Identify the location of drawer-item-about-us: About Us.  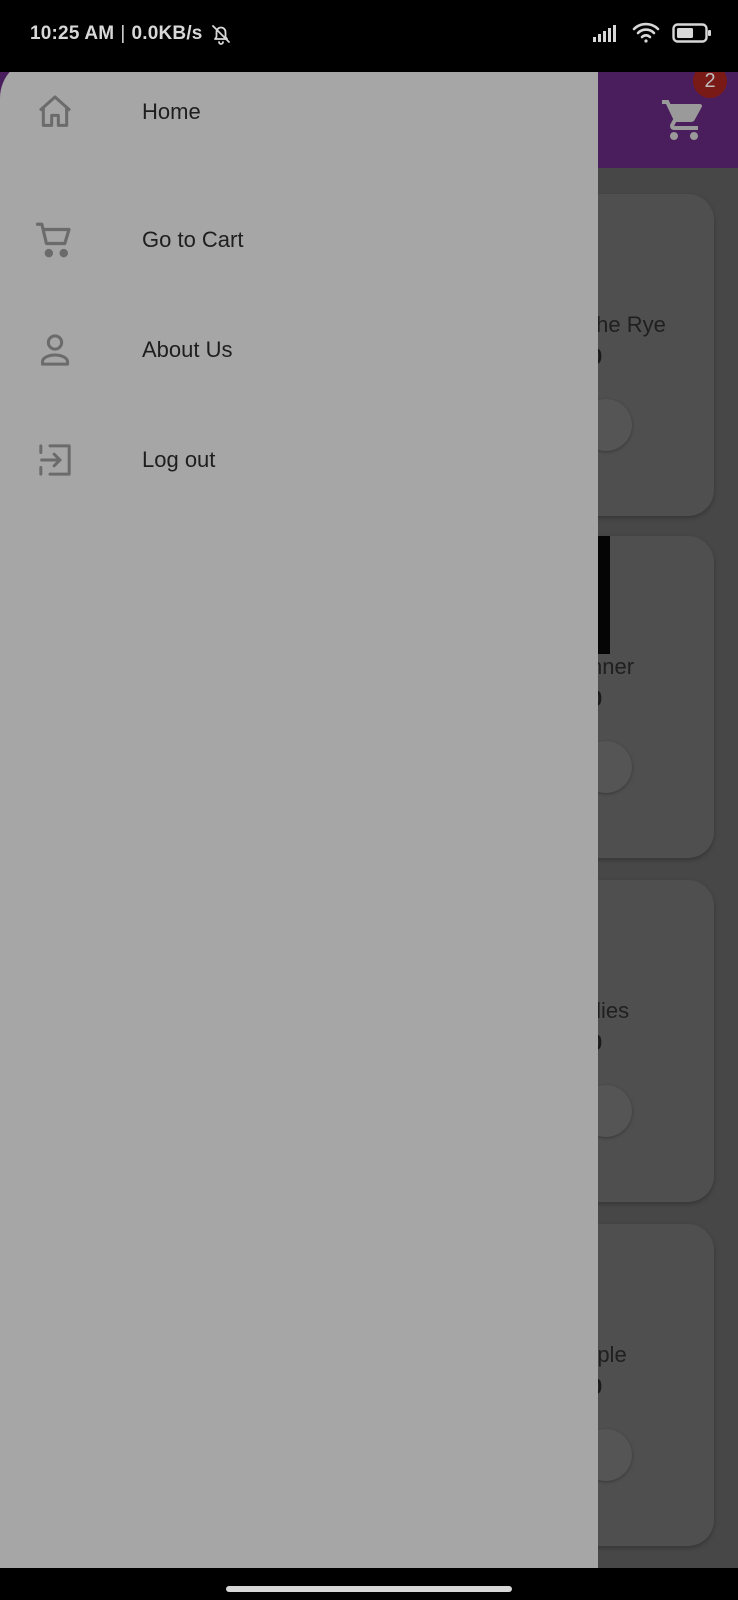
(299, 350).